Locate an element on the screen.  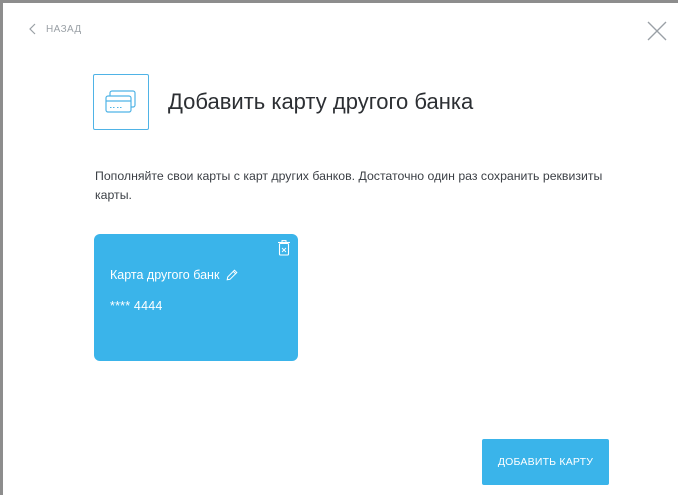
card-number: **** 4444 is located at coordinates (136, 306).